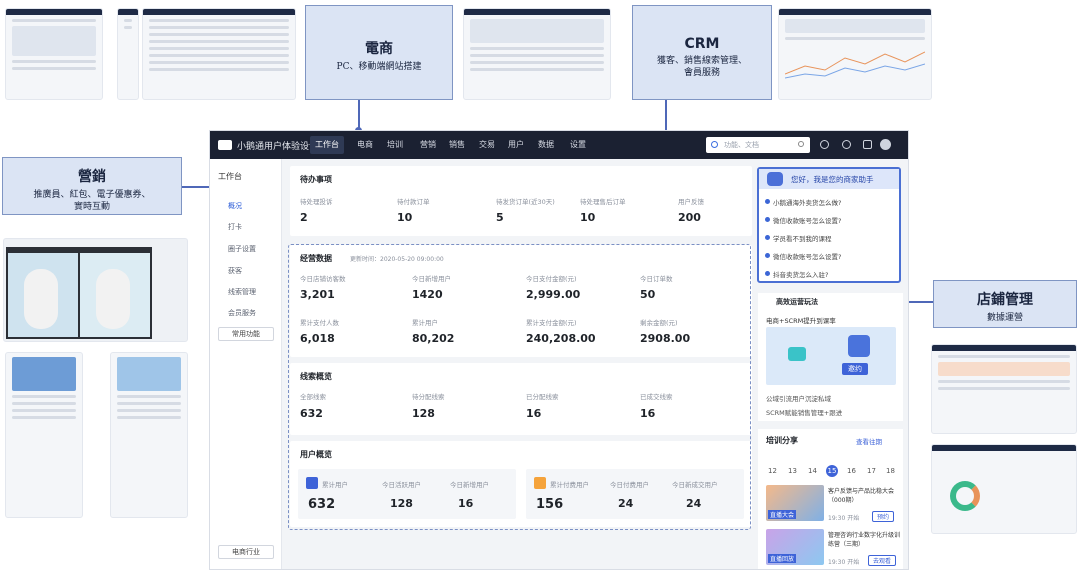  What do you see at coordinates (413, 202) in the screenshot?
I see `todo-label: 待付款订单` at bounding box center [413, 202].